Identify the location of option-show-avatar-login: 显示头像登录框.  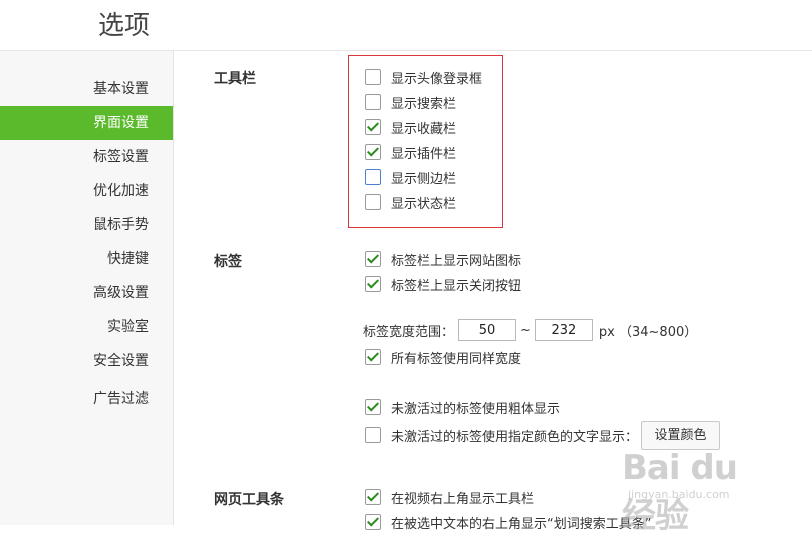
(424, 77).